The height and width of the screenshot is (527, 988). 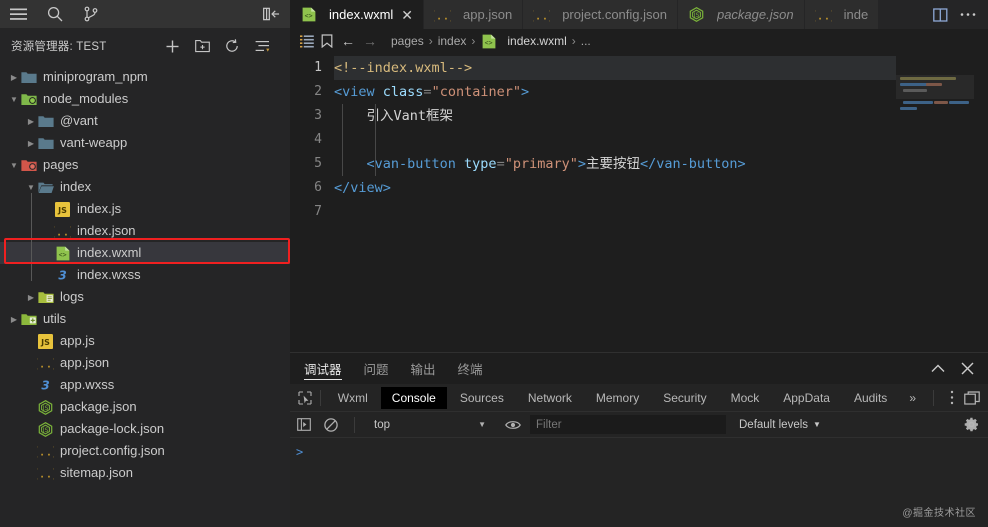 I want to click on code-line: 引入Vant框架, so click(x=661, y=116).